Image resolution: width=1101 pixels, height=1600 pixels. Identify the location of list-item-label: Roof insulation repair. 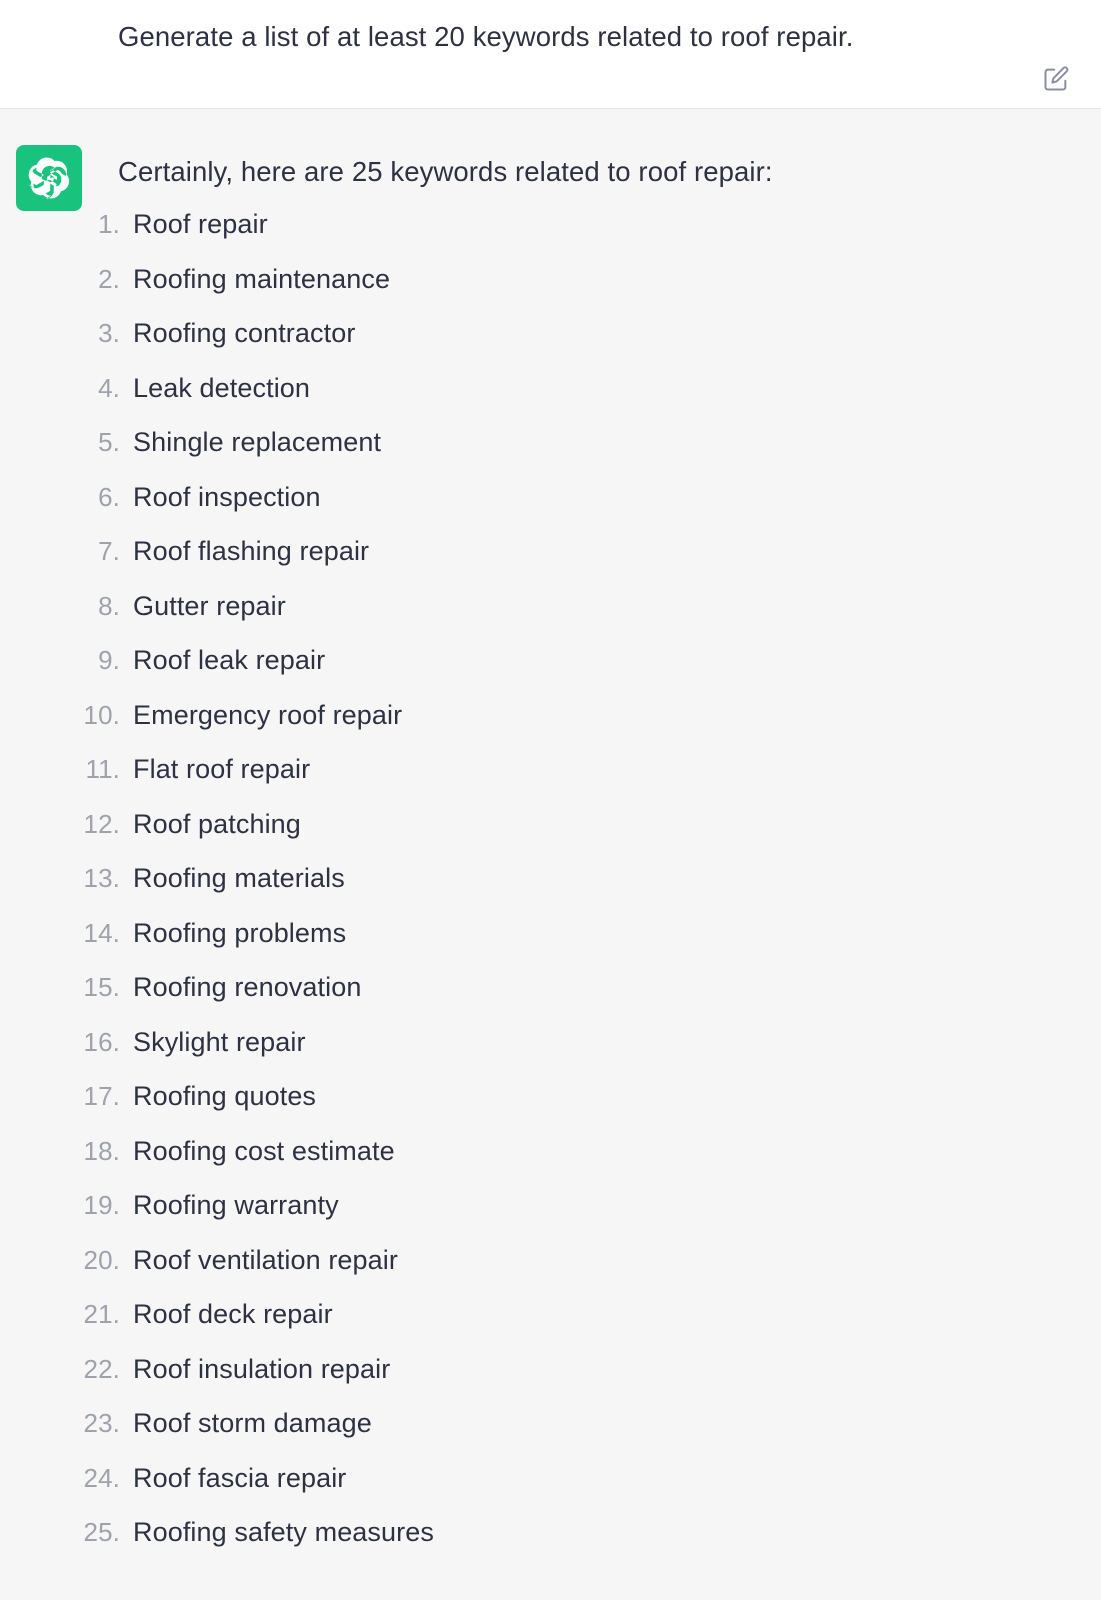
(262, 1368).